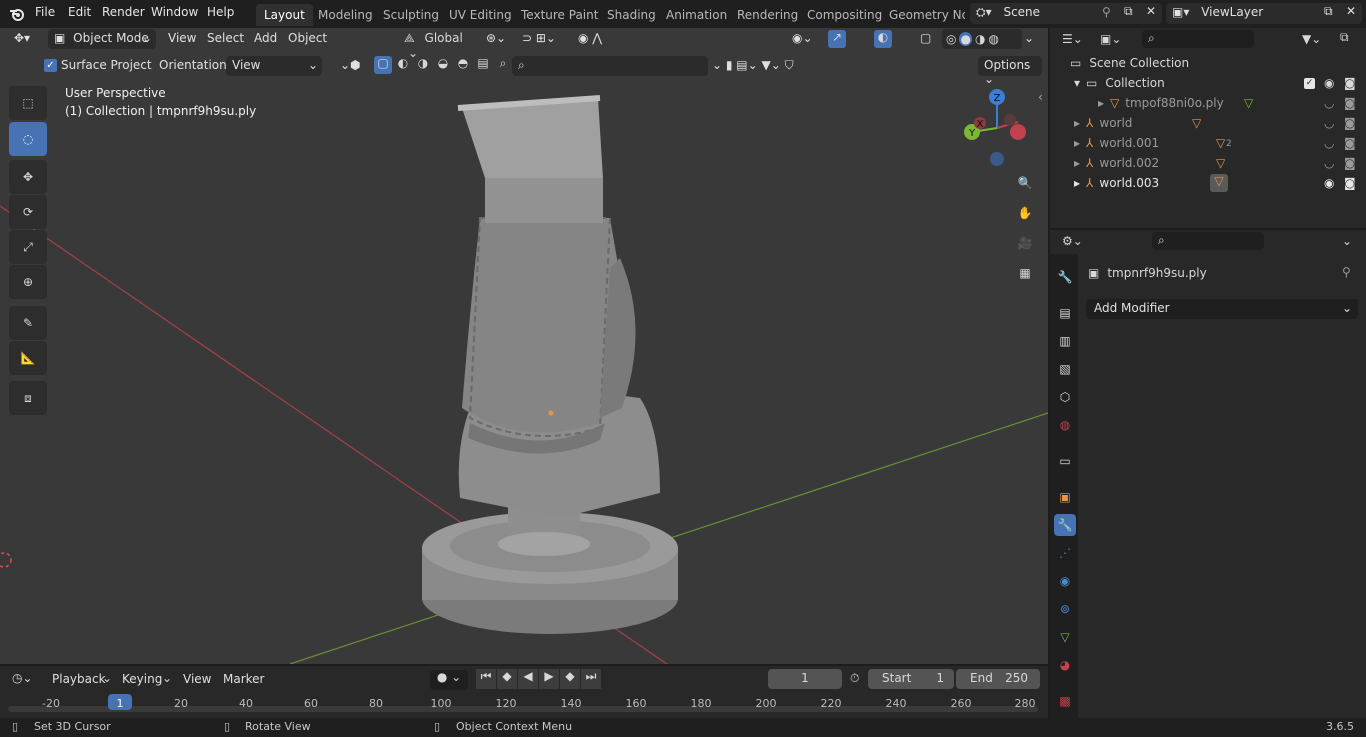 The image size is (1366, 737). What do you see at coordinates (403, 65) in the screenshot?
I see `select-extend-icon: ◐` at bounding box center [403, 65].